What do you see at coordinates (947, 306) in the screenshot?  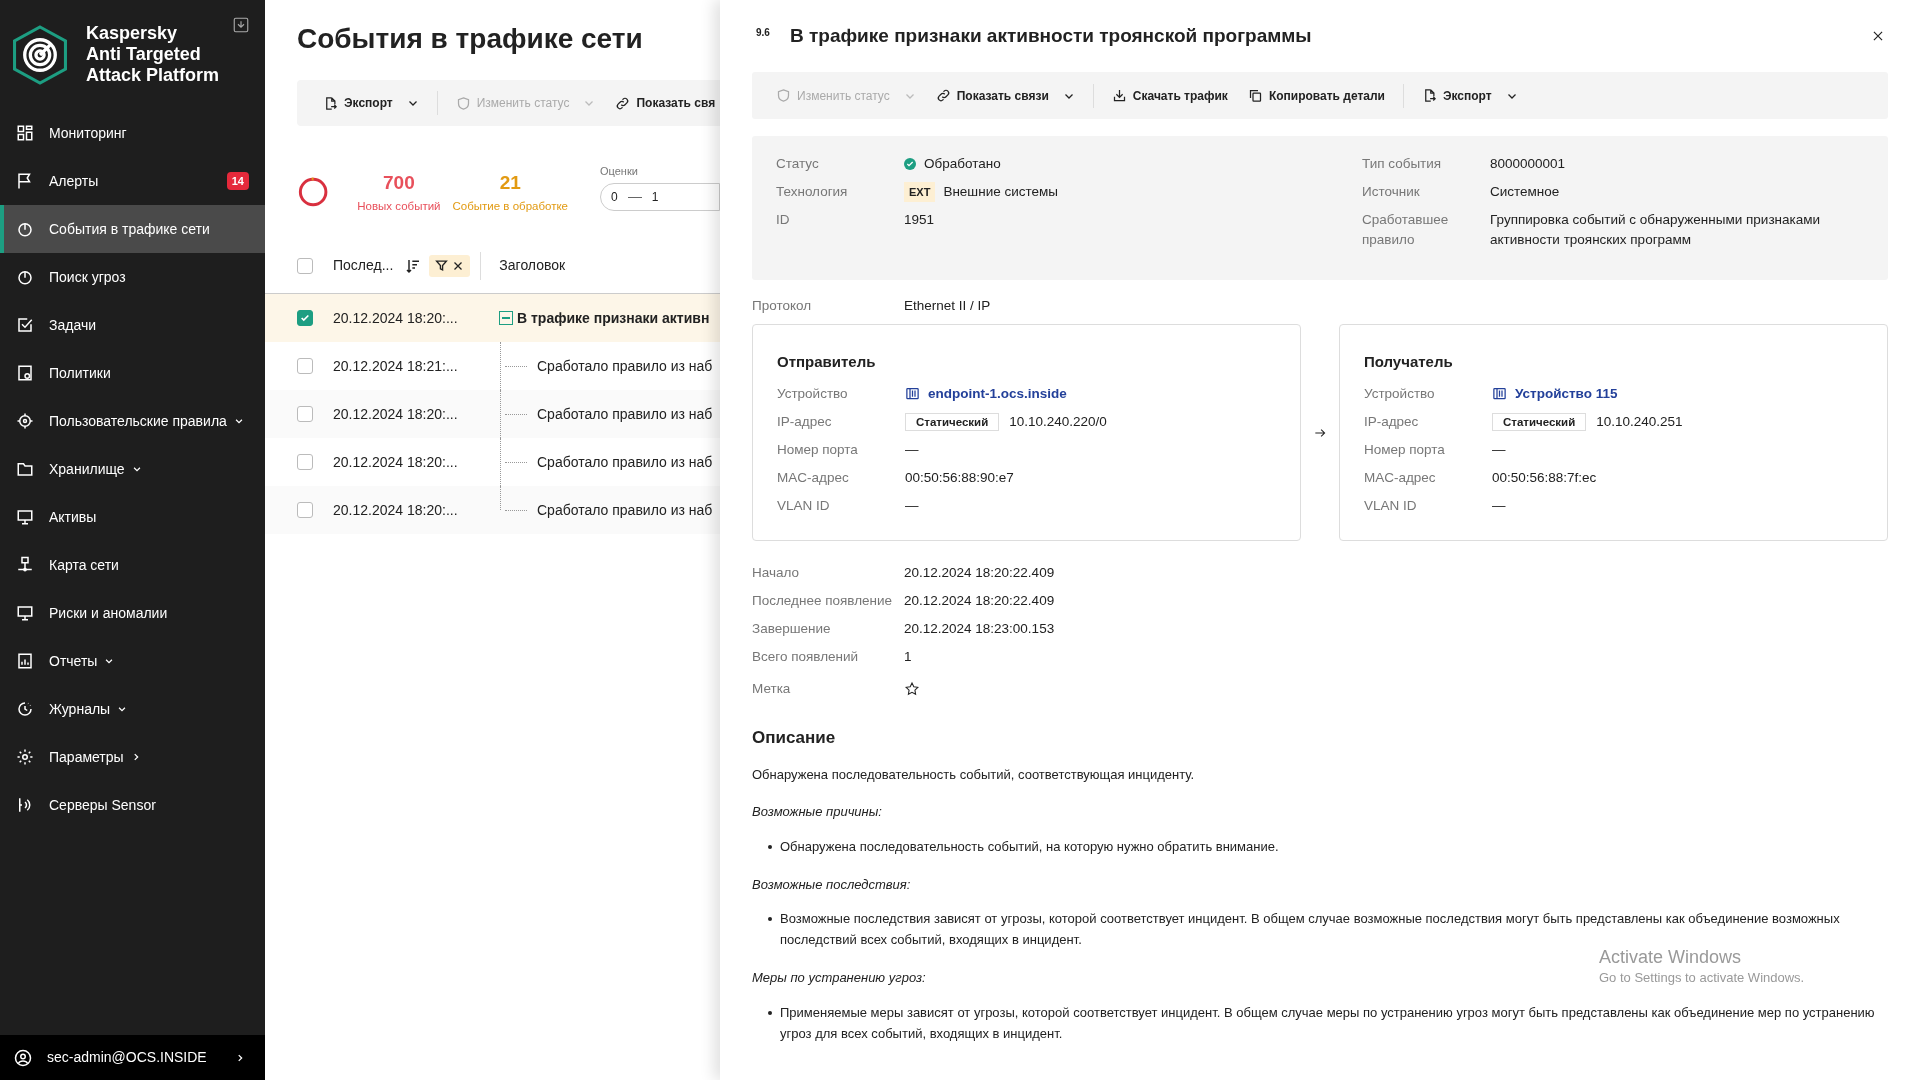 I see `field-value: Ethernet II / IP` at bounding box center [947, 306].